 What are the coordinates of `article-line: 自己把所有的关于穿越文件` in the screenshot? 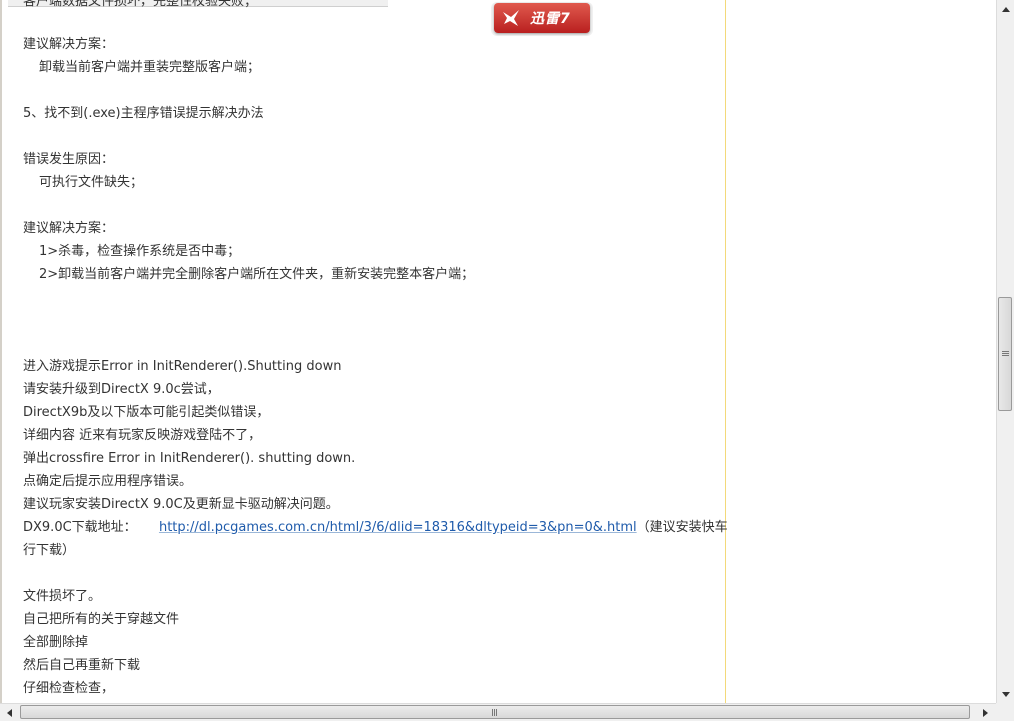 It's located at (101, 619).